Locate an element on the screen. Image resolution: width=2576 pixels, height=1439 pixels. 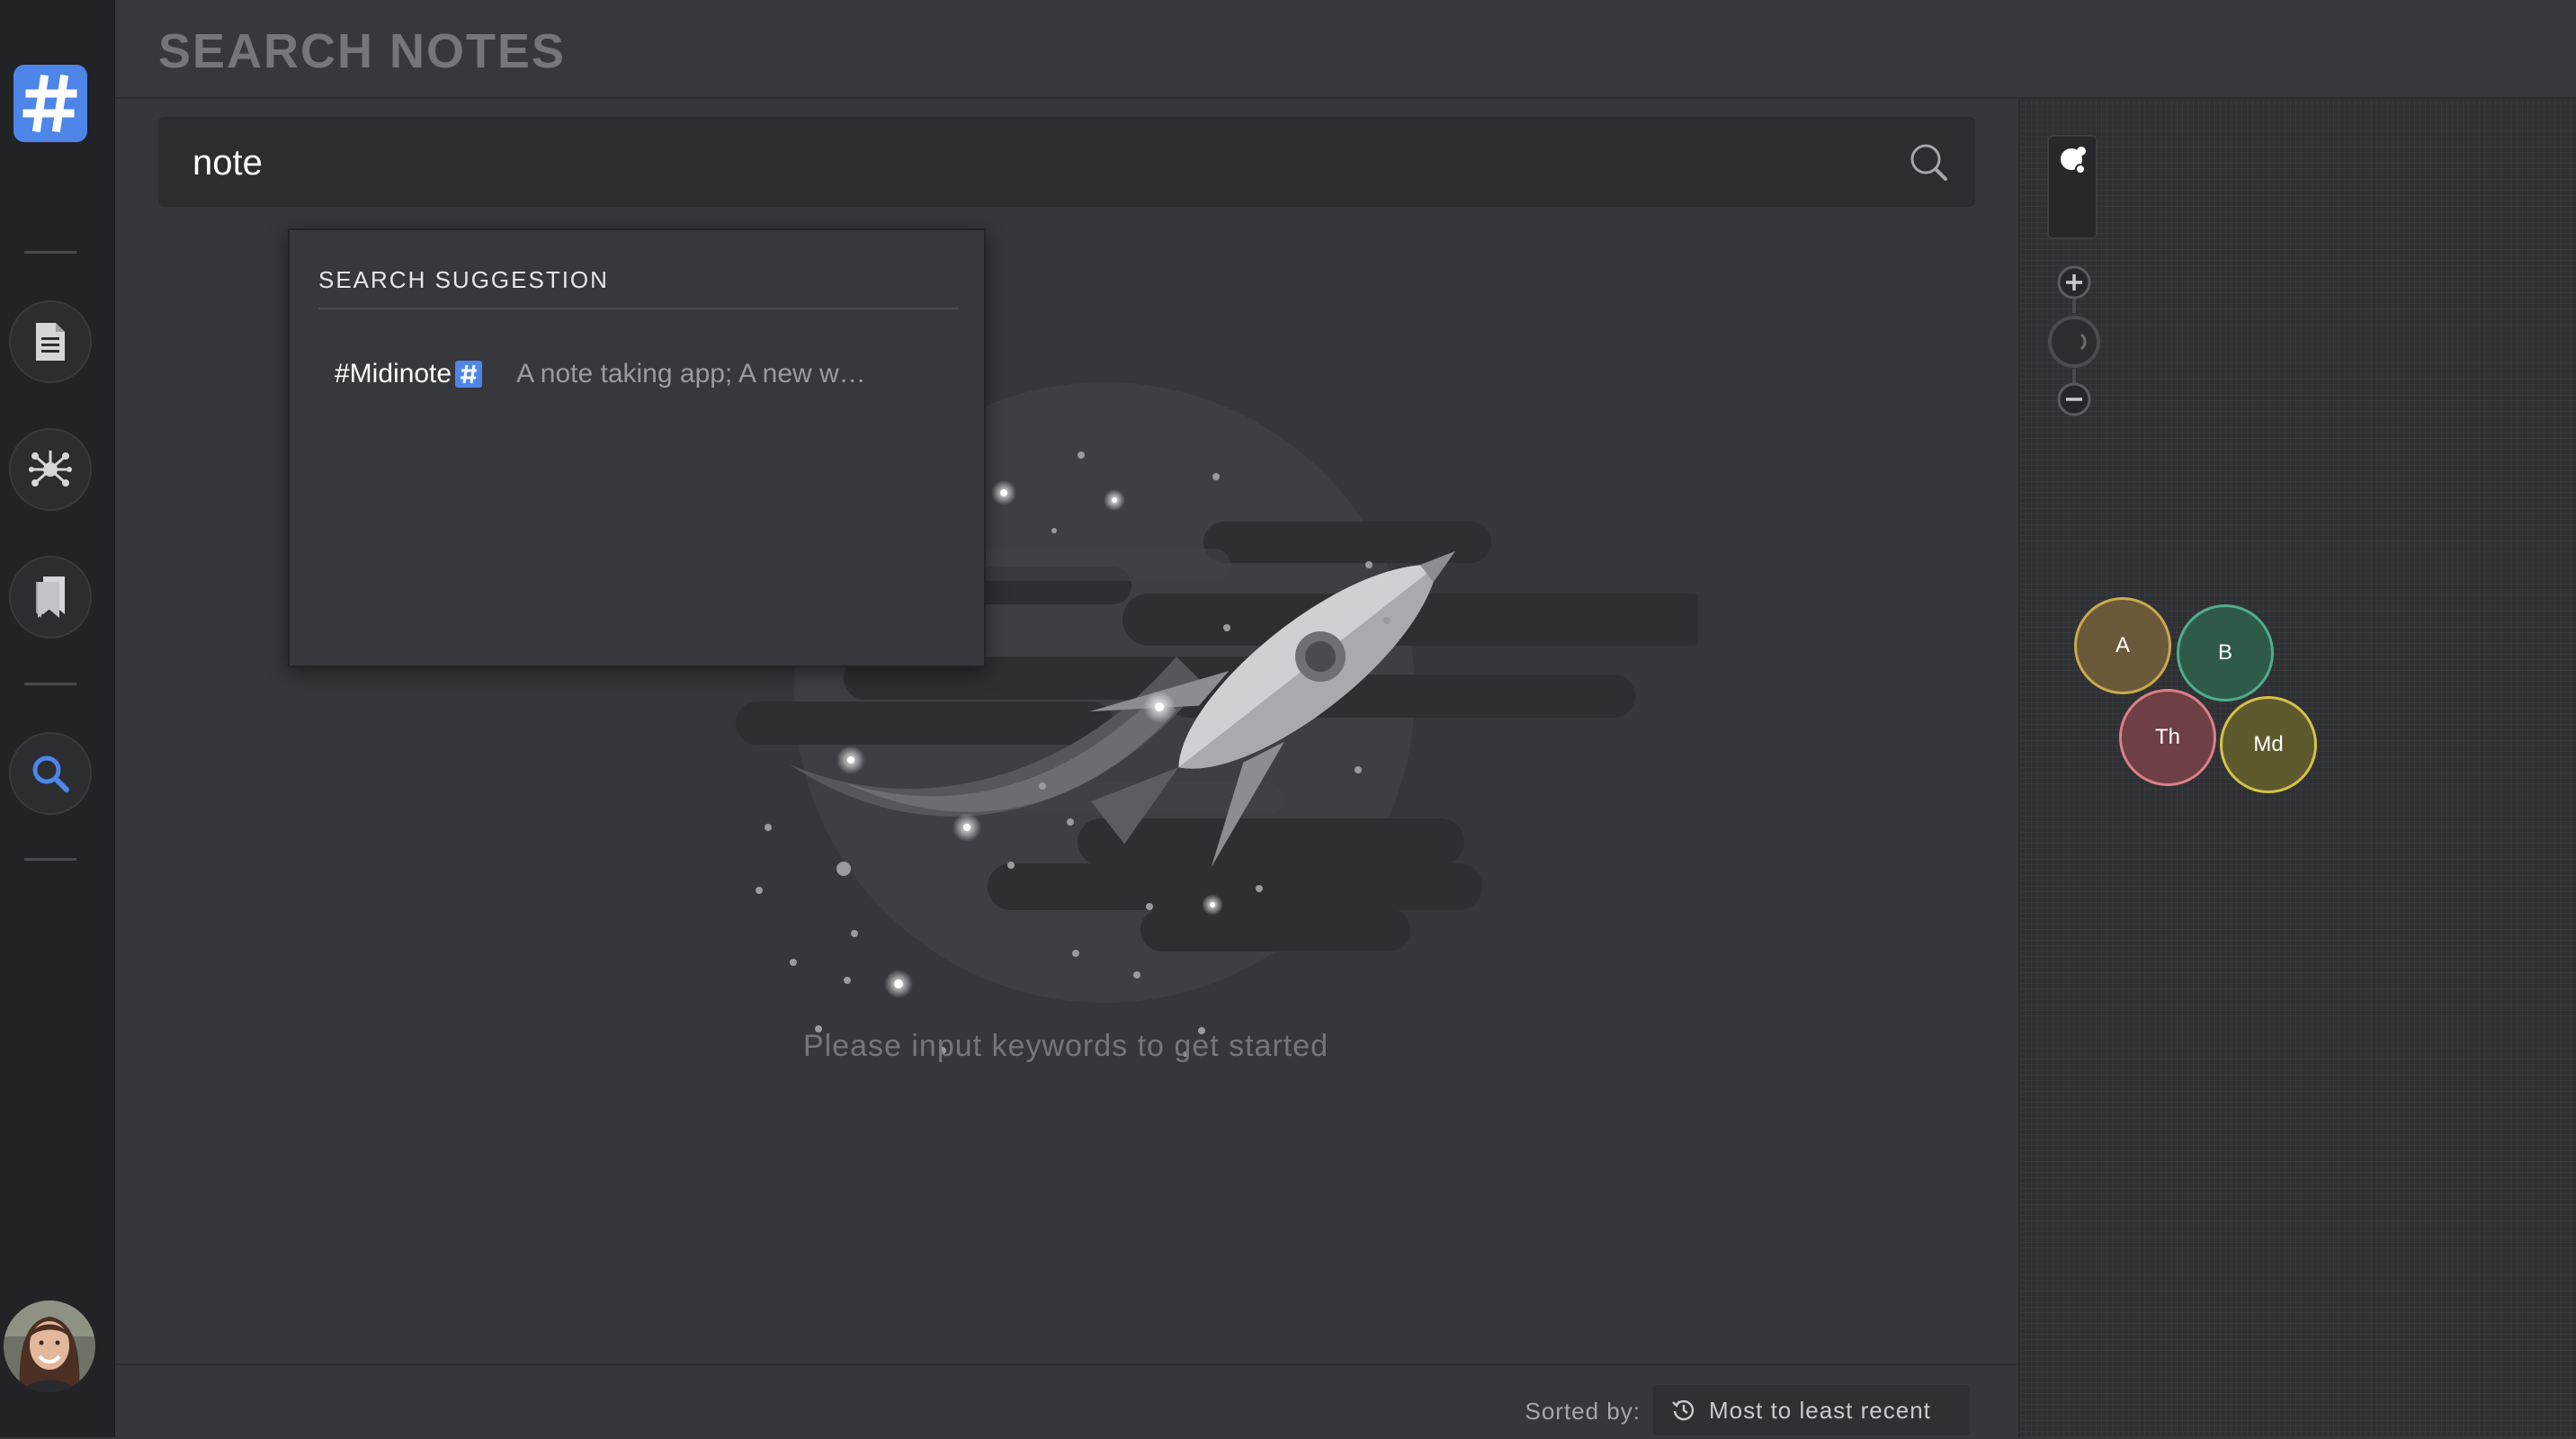
suggestion-divider is located at coordinates (638, 309).